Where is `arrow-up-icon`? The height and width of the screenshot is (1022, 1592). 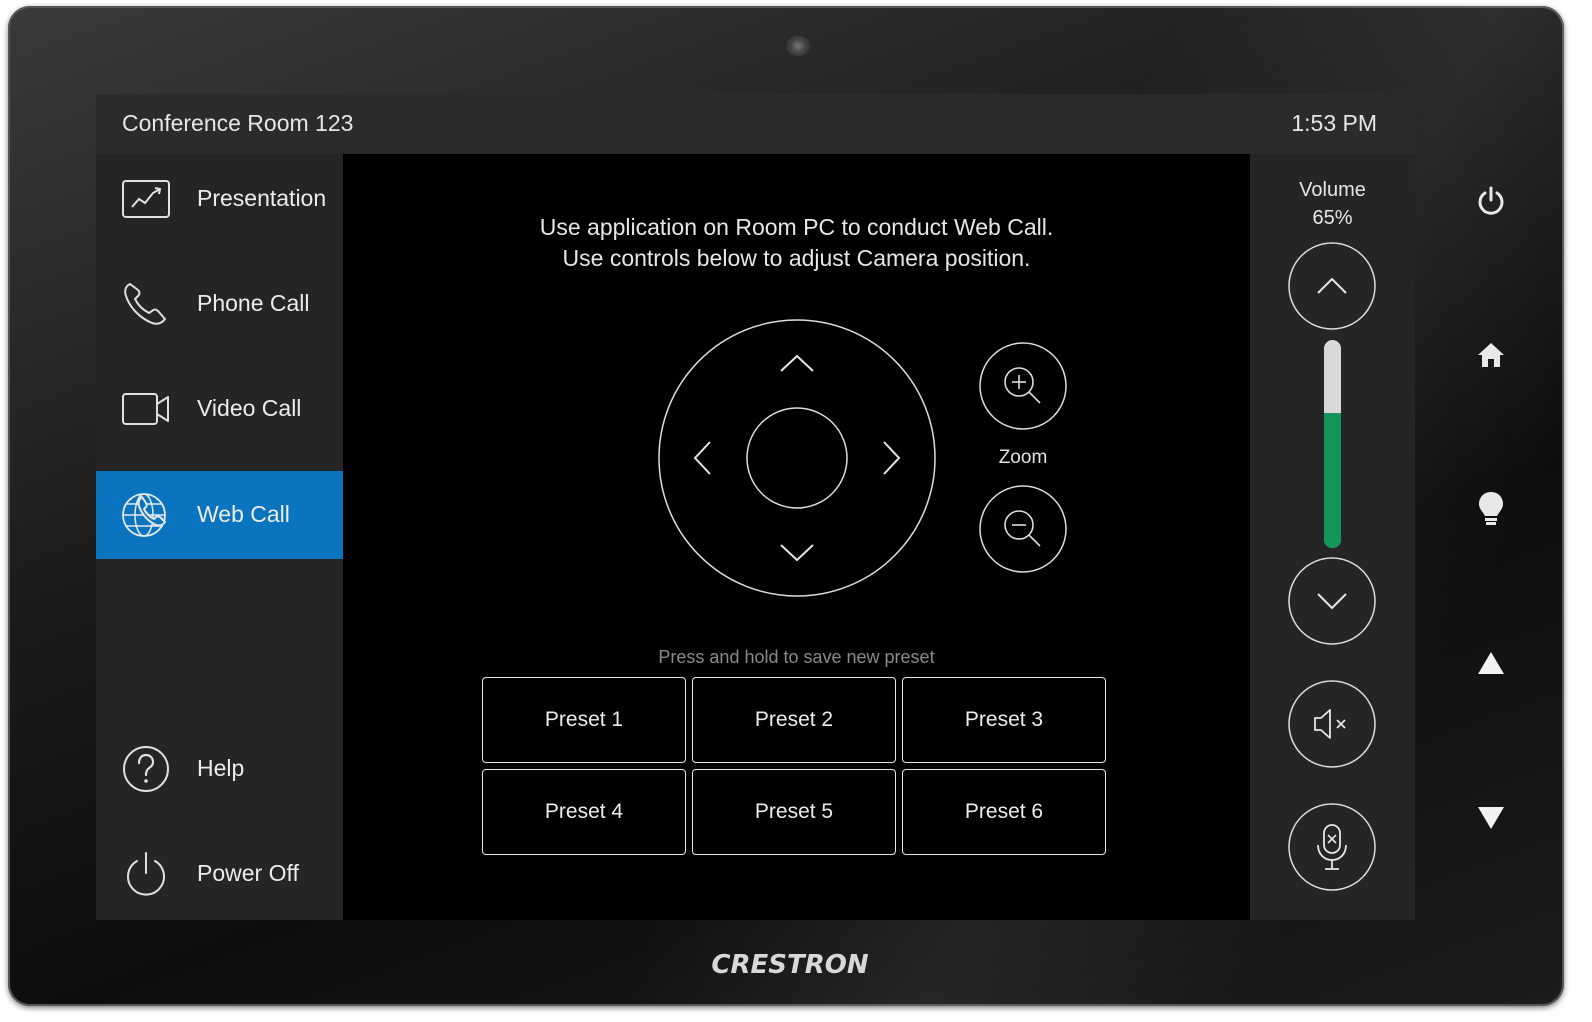
arrow-up-icon is located at coordinates (1491, 663).